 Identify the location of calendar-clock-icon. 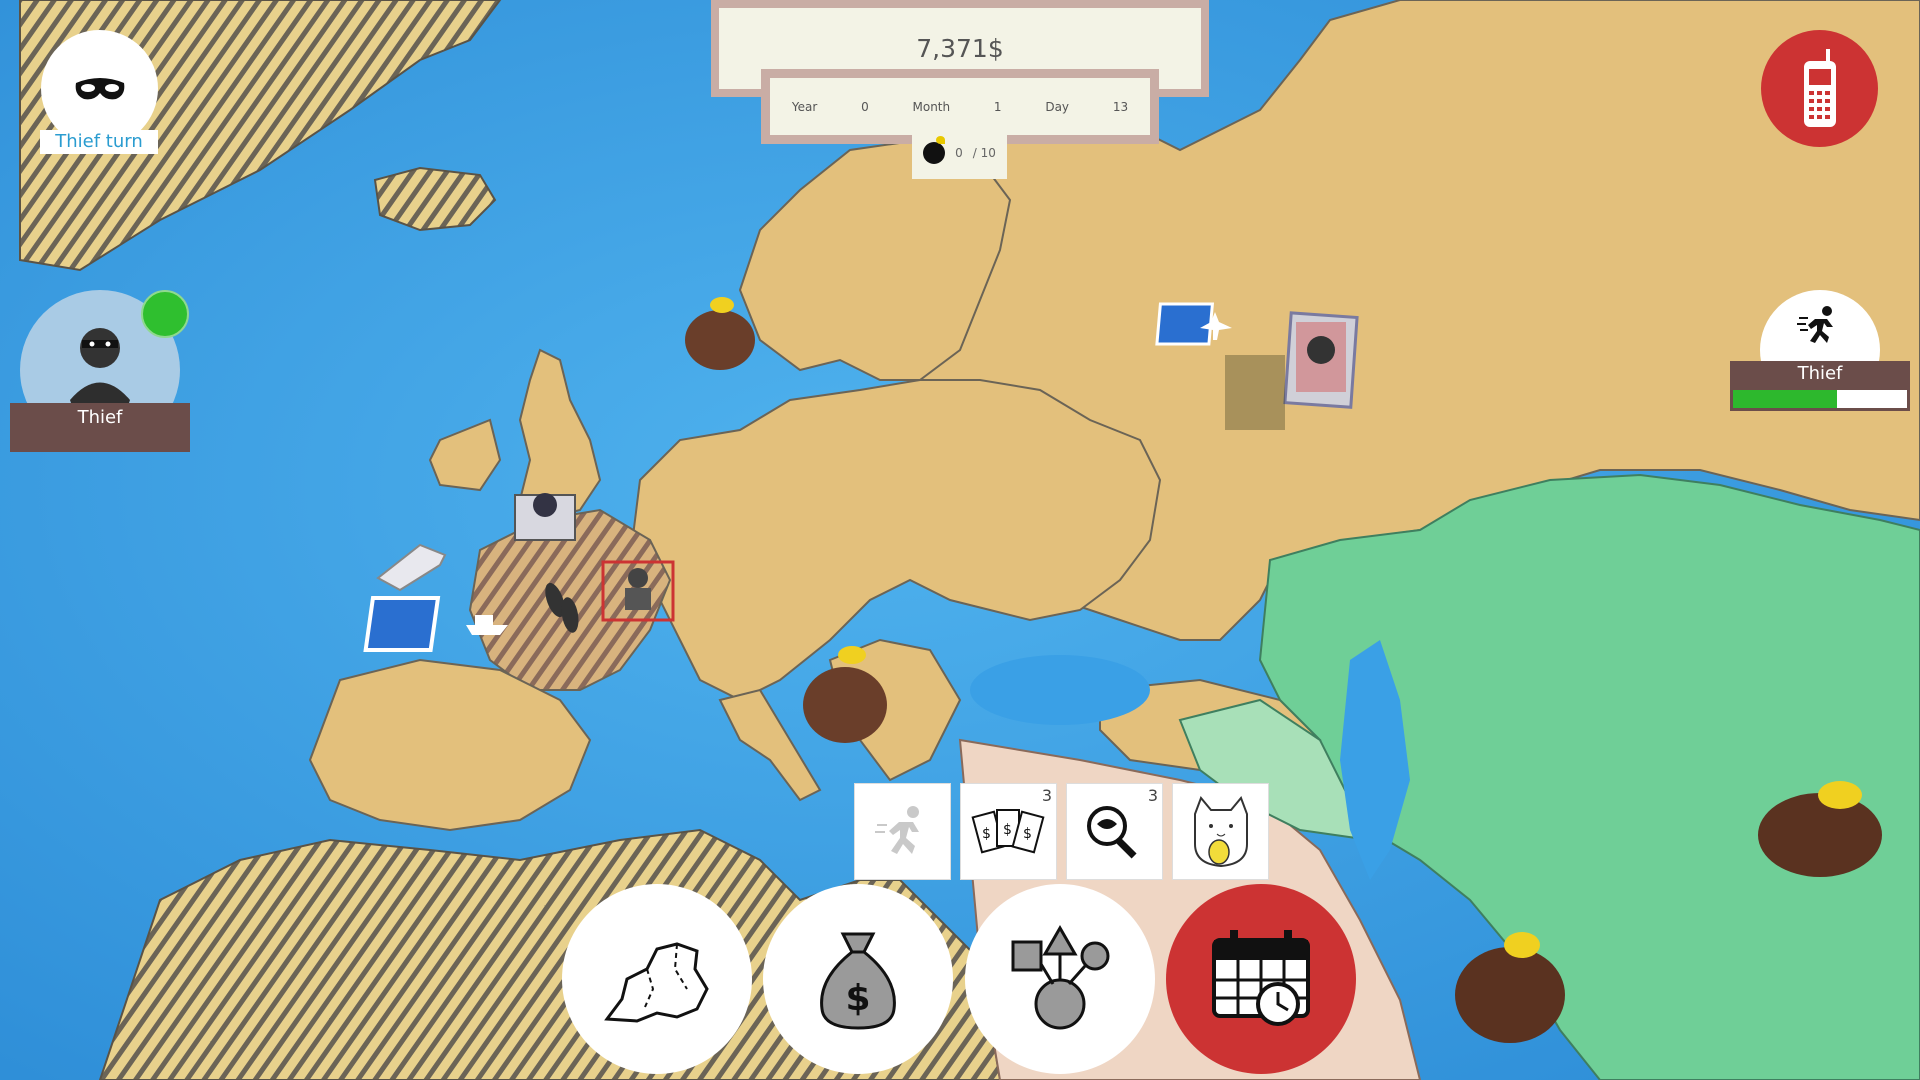
(1261, 978).